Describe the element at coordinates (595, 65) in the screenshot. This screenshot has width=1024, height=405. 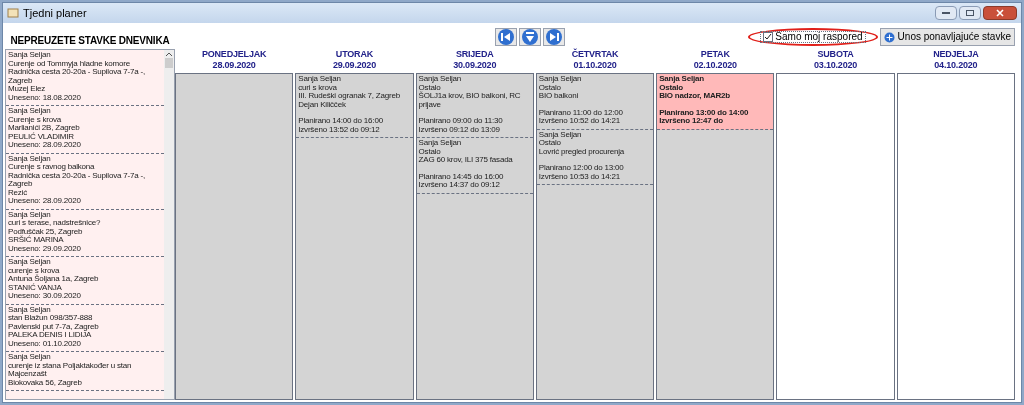
I see `day-date: 01.10.2020` at that location.